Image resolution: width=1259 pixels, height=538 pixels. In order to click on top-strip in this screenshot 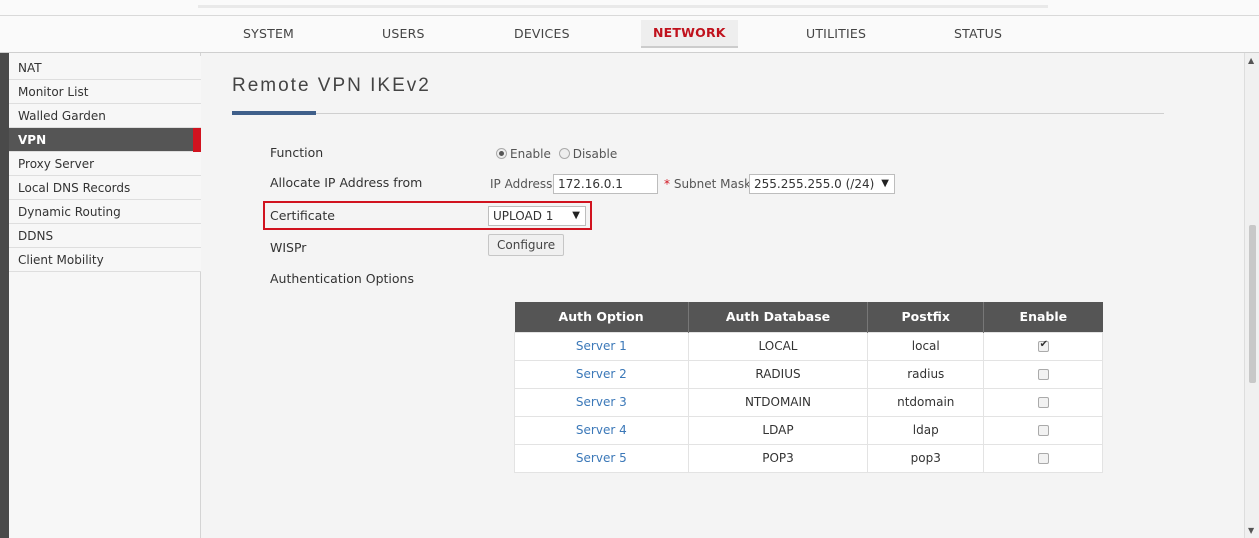, I will do `click(629, 8)`.